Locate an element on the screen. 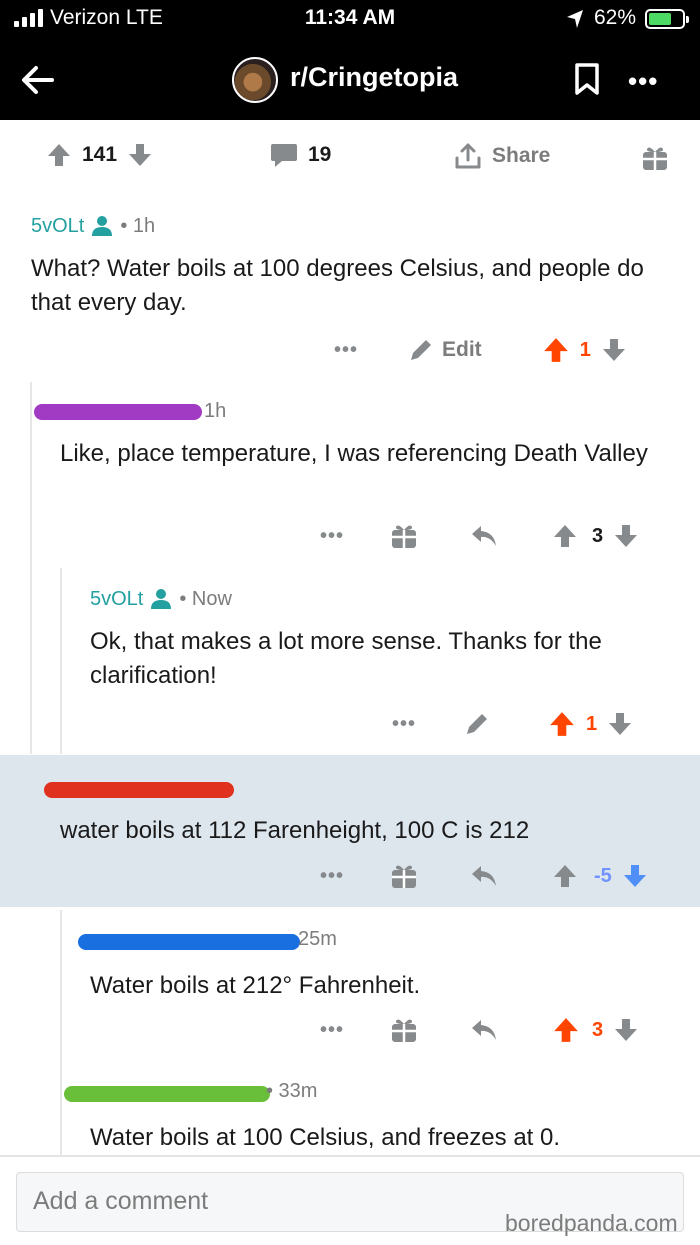 This screenshot has height=1245, width=700. post-score: 141 is located at coordinates (100, 154).